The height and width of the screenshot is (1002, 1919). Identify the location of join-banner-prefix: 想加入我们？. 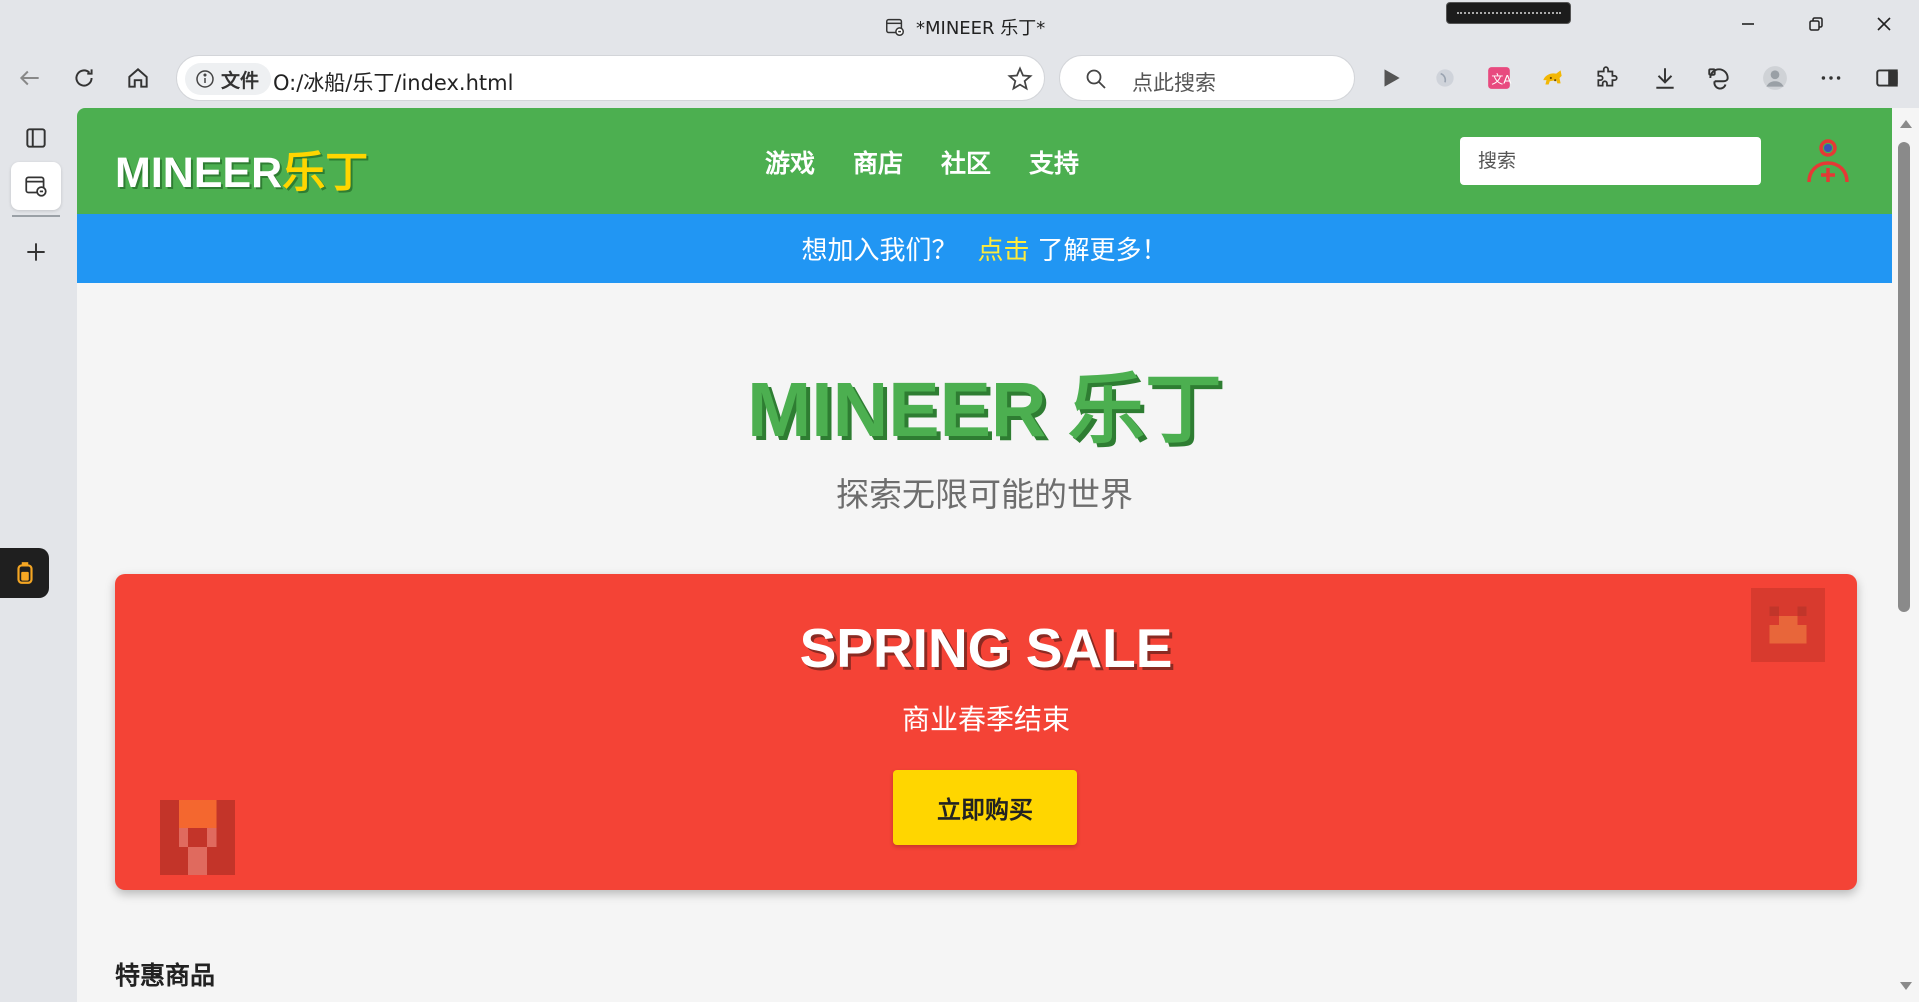
(879, 251).